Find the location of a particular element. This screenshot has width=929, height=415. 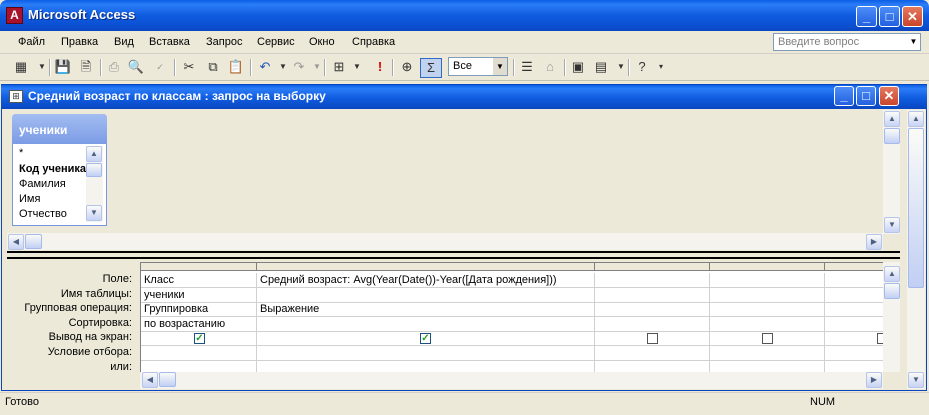

query-close-button: ✕ is located at coordinates (889, 96).